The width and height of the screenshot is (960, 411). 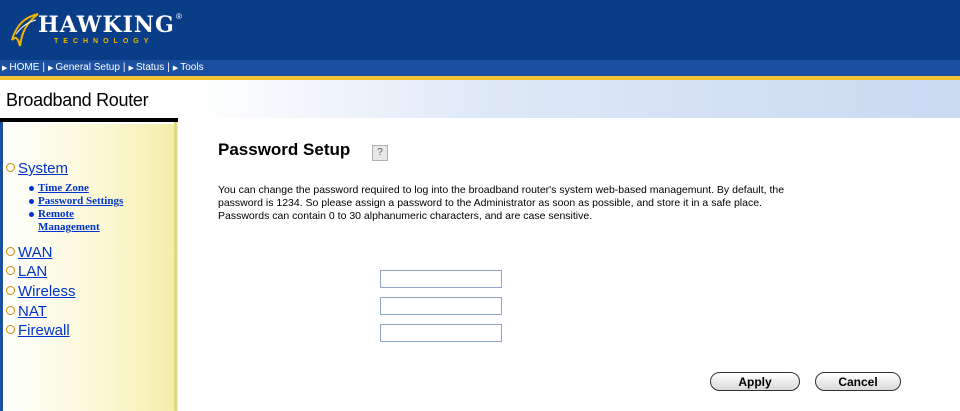 What do you see at coordinates (33, 271) in the screenshot?
I see `sidebar-item-label: LAN` at bounding box center [33, 271].